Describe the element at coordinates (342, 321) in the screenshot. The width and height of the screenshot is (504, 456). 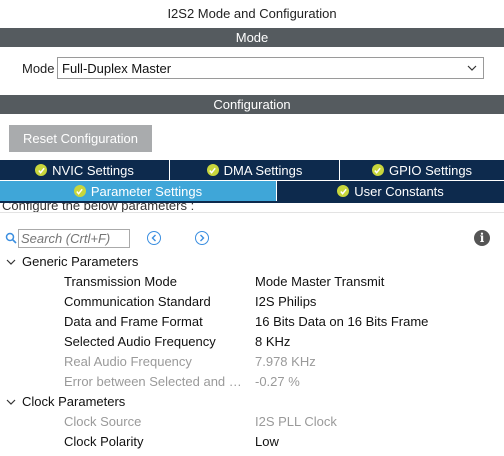
I see `param-value: 16 Bits Data on 16 Bits Frame` at that location.